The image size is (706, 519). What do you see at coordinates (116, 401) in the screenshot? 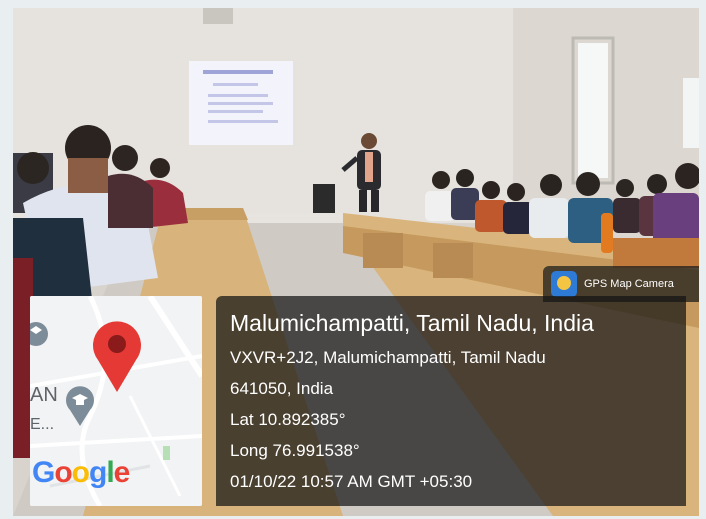
I see `map-thumbnail: AN E... Google` at bounding box center [116, 401].